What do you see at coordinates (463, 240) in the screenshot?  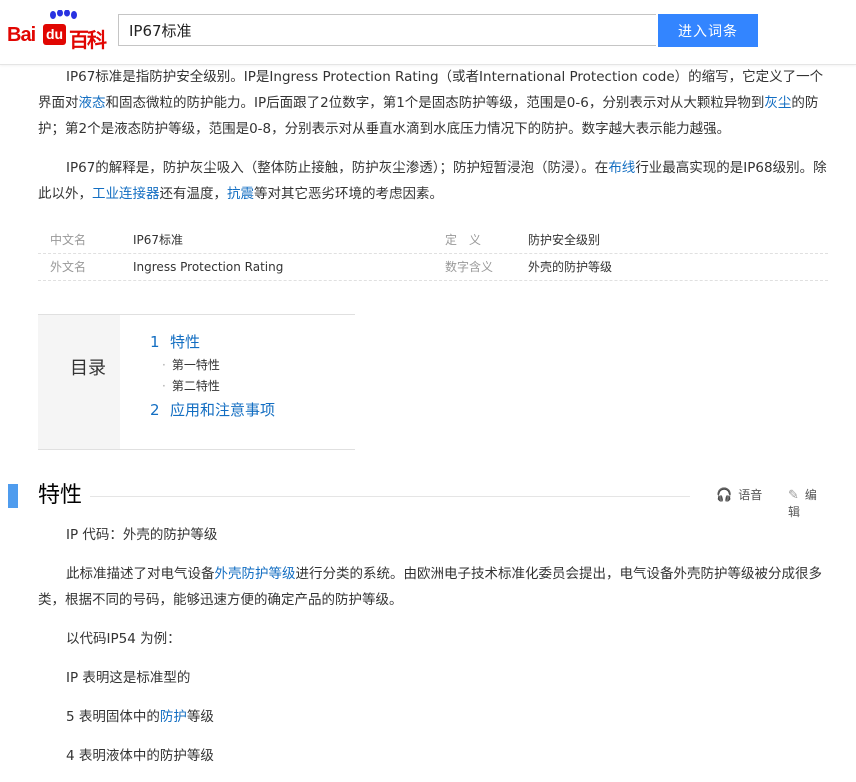 I see `info-name: 定 义` at bounding box center [463, 240].